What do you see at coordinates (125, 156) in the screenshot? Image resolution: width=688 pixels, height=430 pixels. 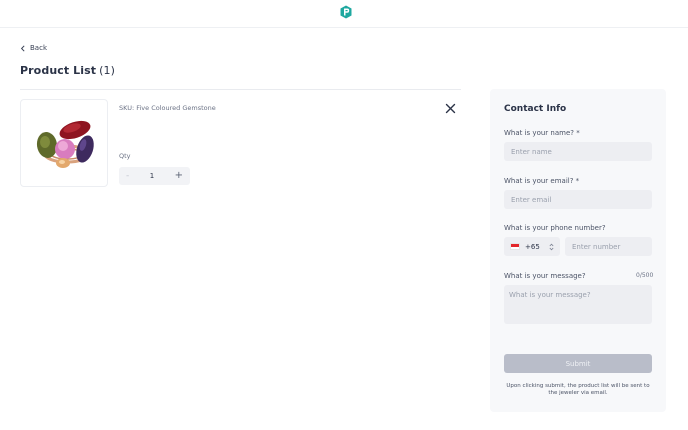 I see `qty-label: Qty` at bounding box center [125, 156].